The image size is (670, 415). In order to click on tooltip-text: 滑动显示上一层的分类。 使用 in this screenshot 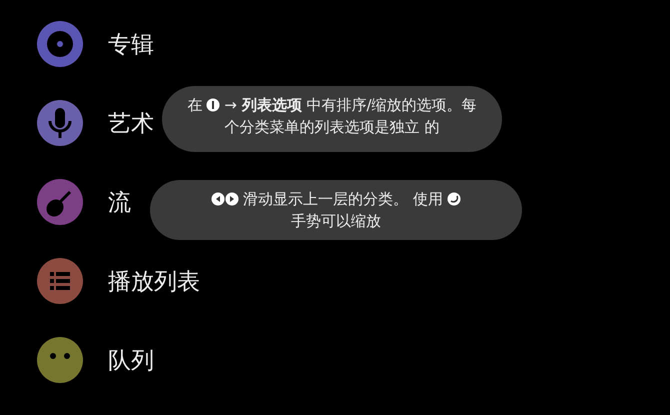, I will do `click(343, 199)`.